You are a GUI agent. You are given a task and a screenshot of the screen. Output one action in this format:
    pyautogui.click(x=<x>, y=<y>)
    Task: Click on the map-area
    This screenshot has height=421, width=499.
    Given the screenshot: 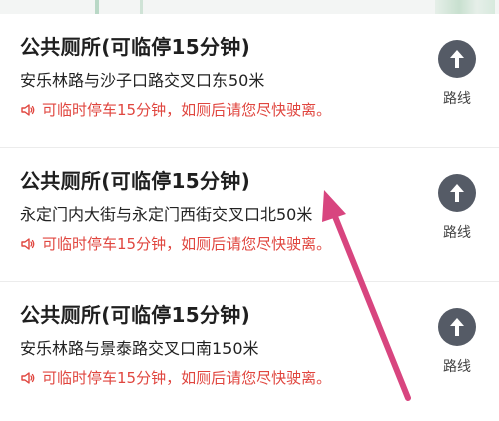 What is the action you would take?
    pyautogui.click(x=465, y=7)
    